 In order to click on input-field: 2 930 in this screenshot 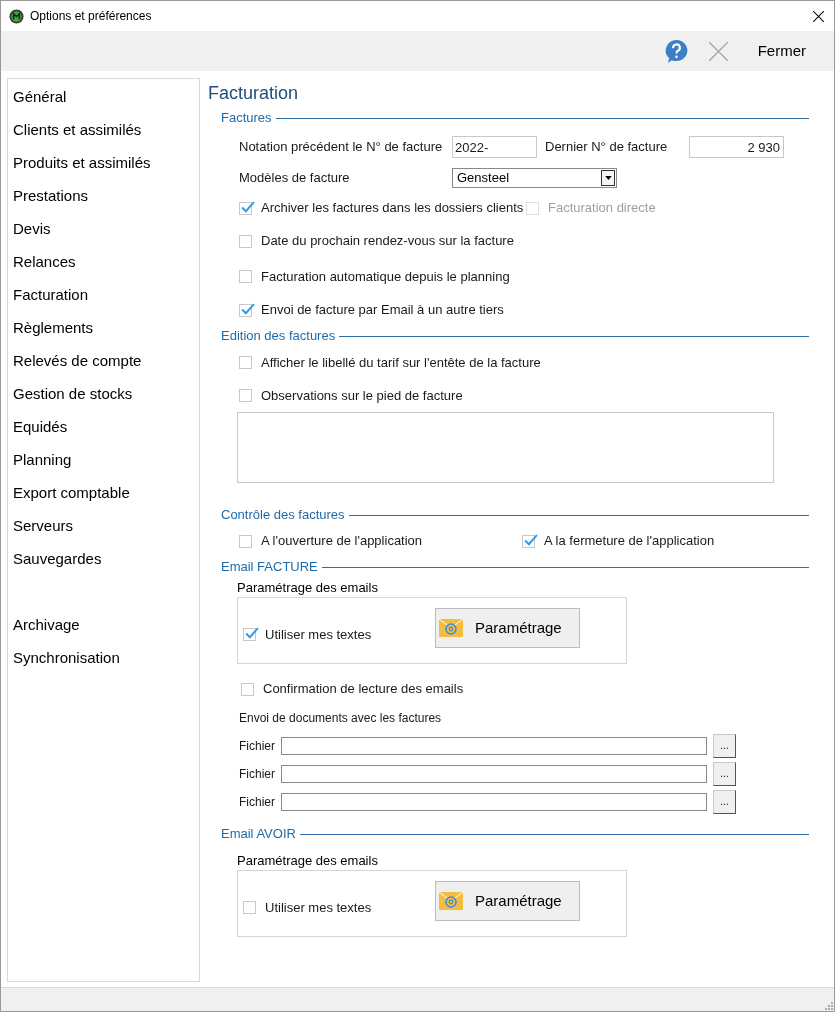, I will do `click(736, 147)`.